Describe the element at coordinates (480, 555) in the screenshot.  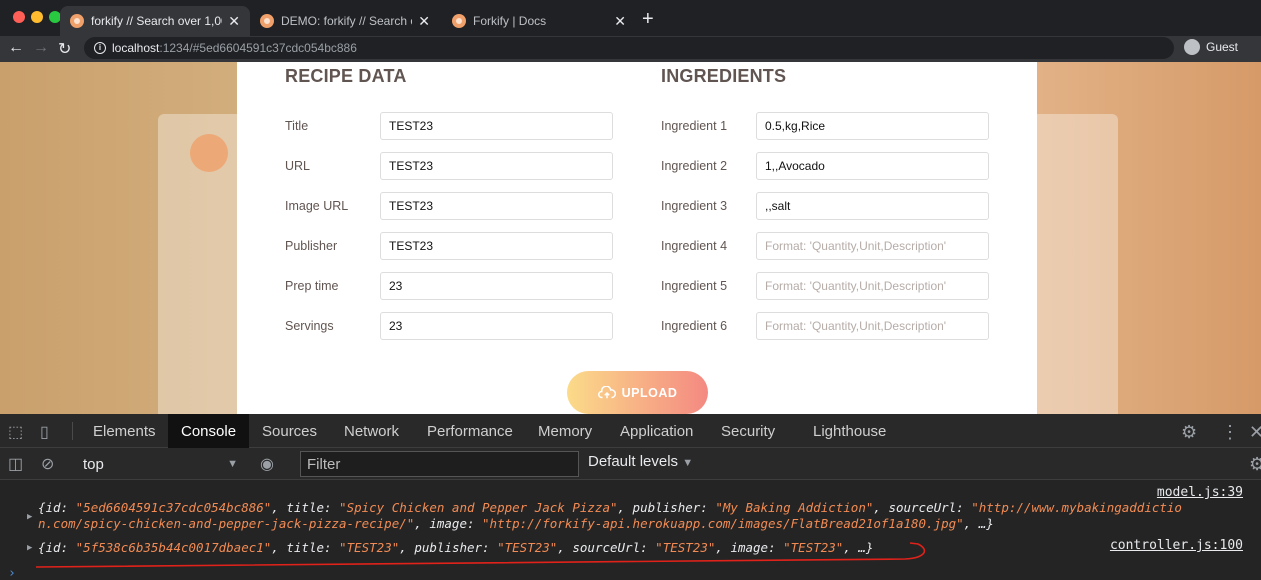
I see `red-underline-annotation` at that location.